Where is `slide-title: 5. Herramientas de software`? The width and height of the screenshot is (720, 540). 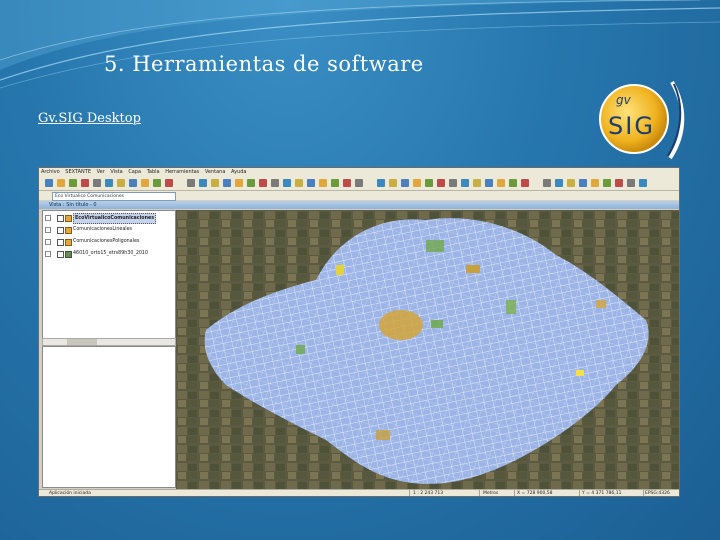 slide-title: 5. Herramientas de software is located at coordinates (264, 64).